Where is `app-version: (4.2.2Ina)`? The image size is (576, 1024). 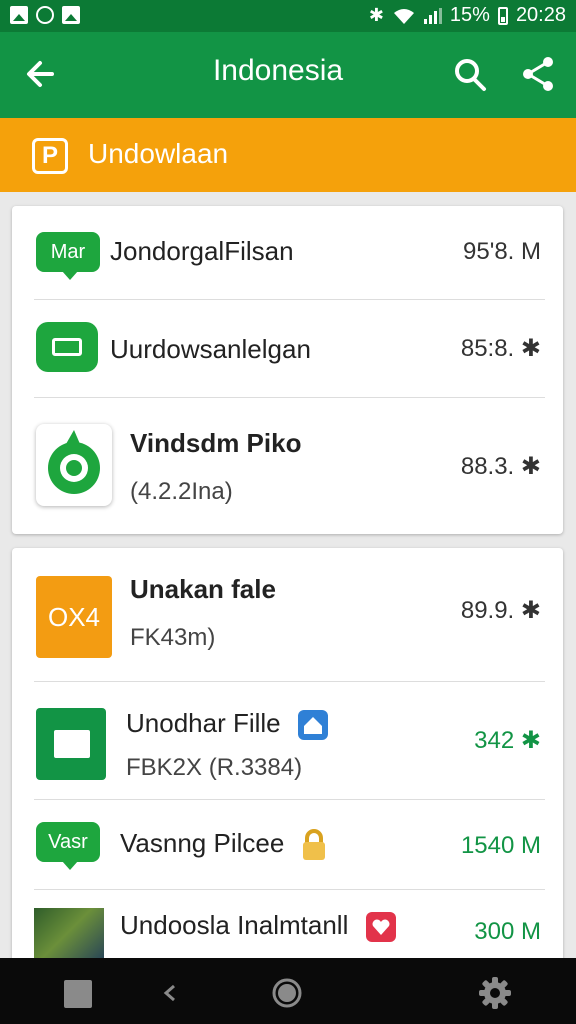
app-version: (4.2.2Ina) is located at coordinates (181, 491).